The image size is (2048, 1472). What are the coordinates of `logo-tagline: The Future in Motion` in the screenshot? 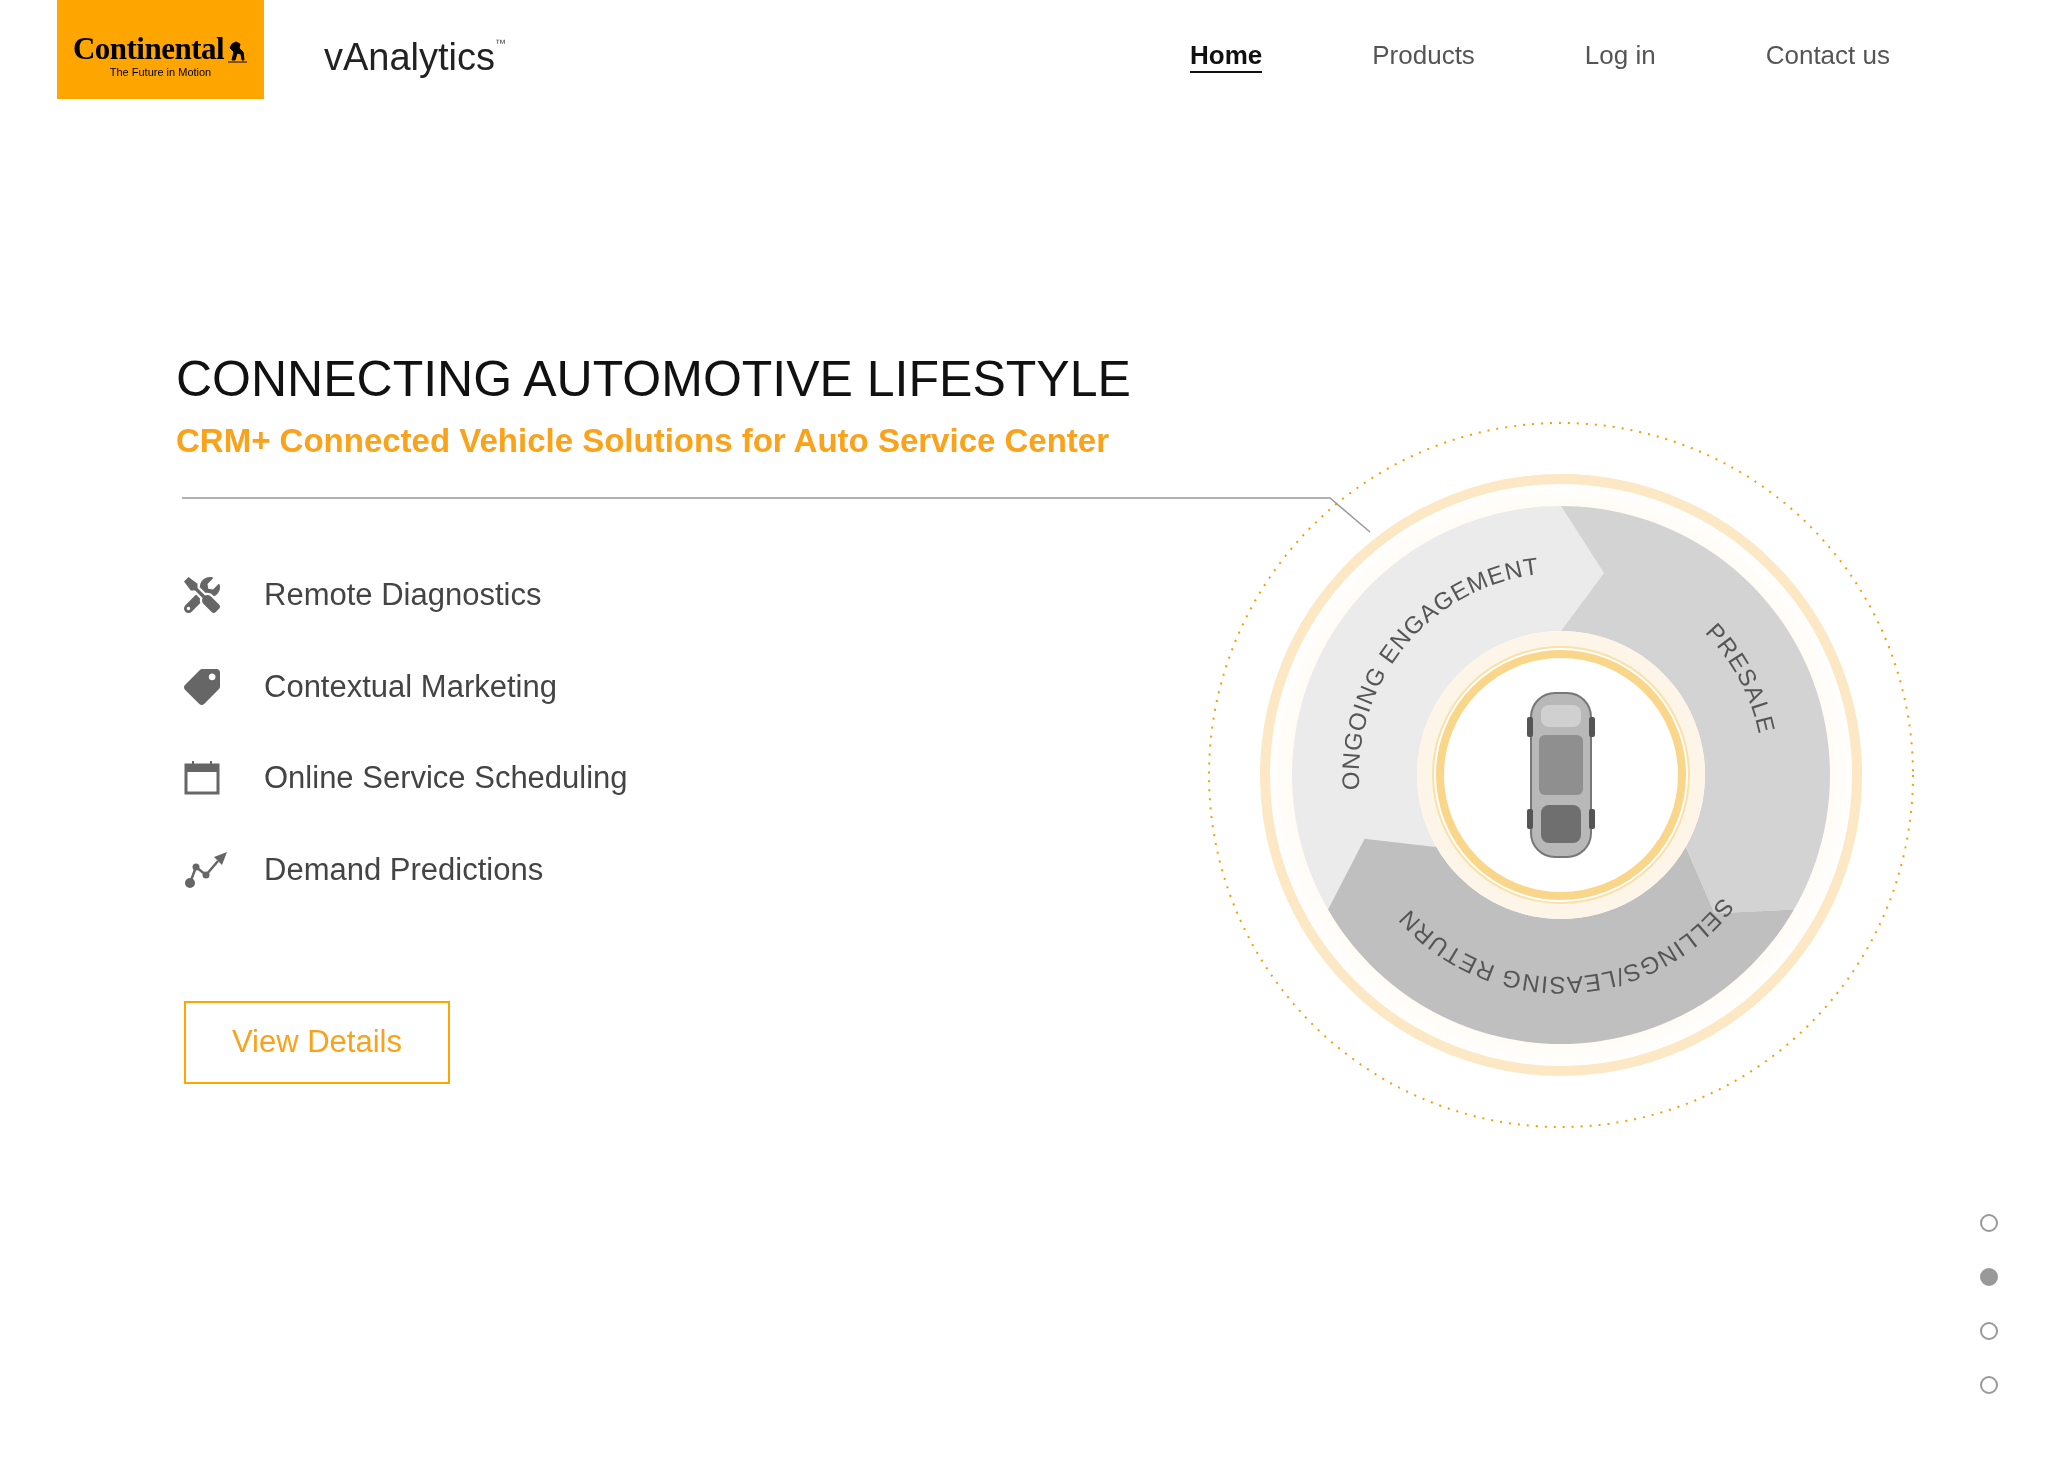 It's located at (160, 72).